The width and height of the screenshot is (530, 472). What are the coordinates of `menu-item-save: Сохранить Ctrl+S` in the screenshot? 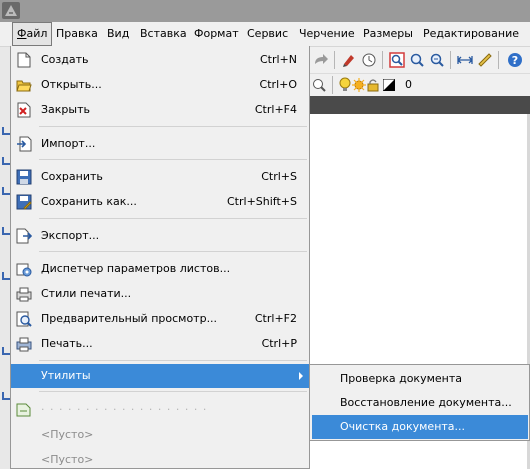 It's located at (160, 177).